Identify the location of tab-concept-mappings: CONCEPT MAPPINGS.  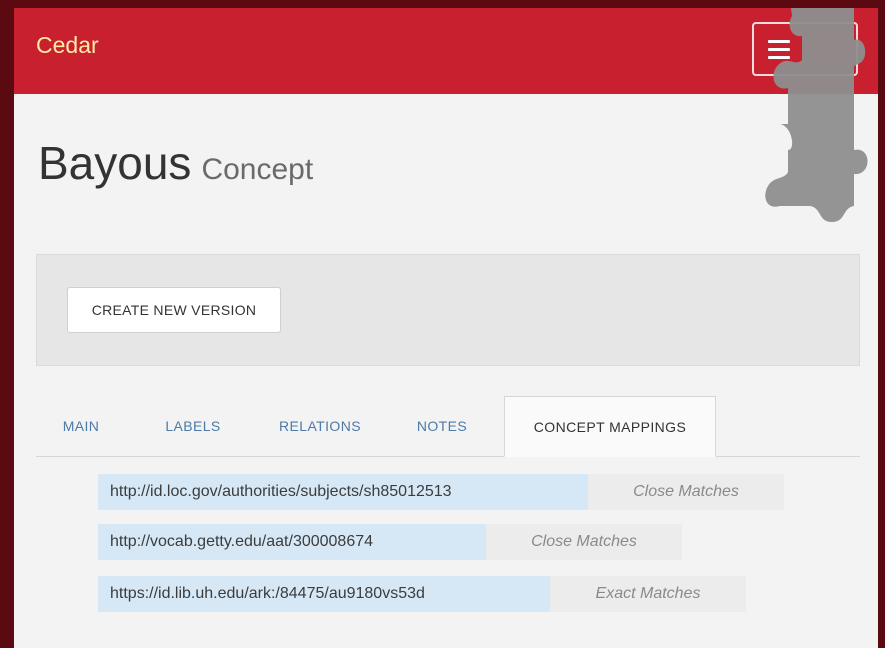
(610, 426).